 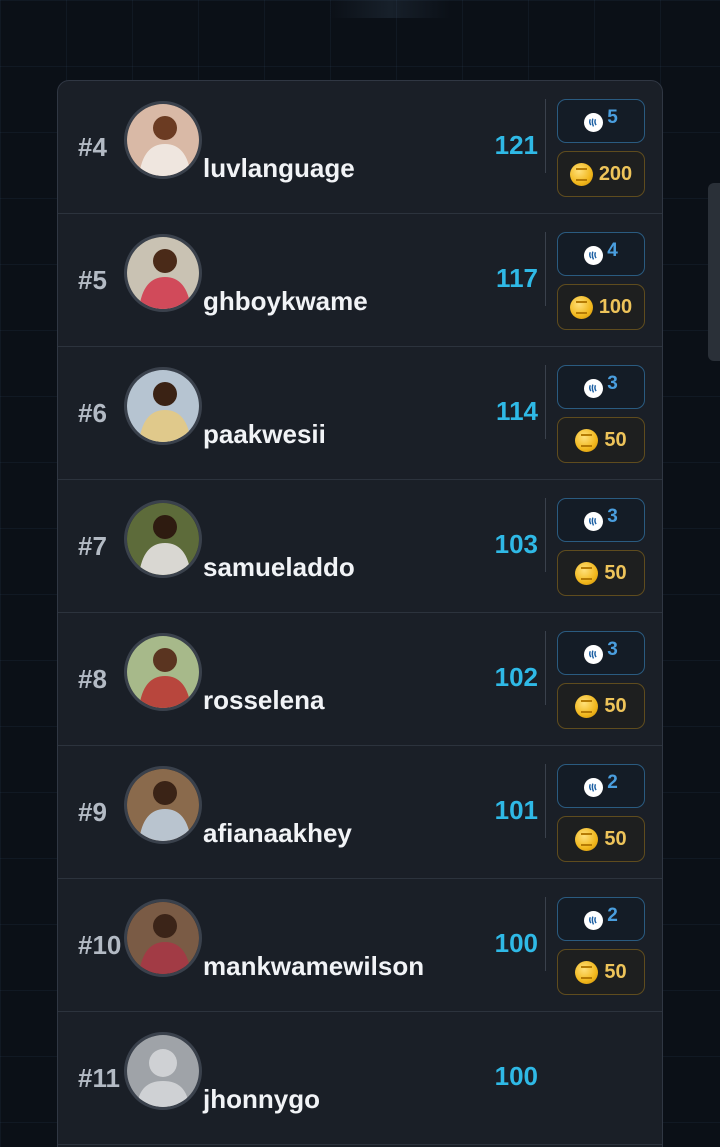 I want to click on leaderboard-row: #9 afianaakhey 101 2 50, so click(x=360, y=812).